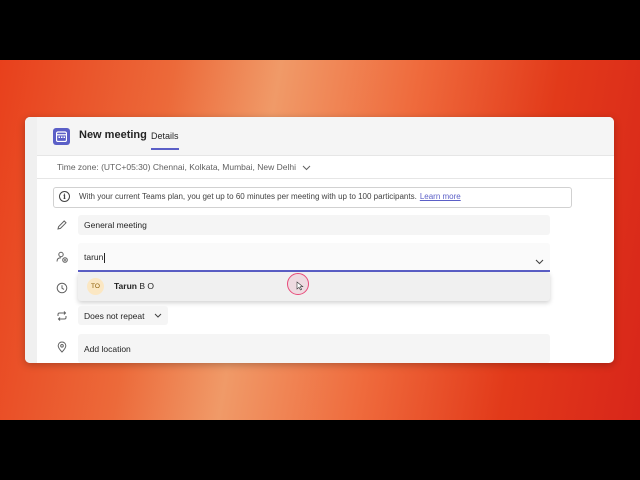 The image size is (640, 480). I want to click on learn-more-link: Learn more, so click(440, 196).